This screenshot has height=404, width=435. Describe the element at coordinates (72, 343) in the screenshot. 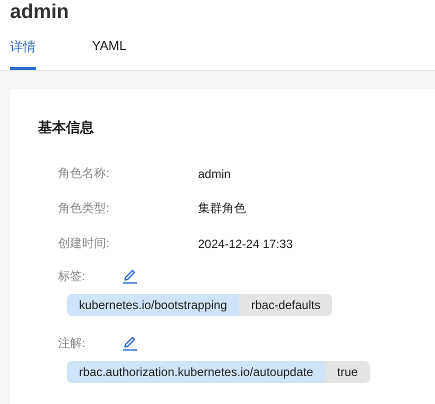

I see `field-label: 注解:` at that location.